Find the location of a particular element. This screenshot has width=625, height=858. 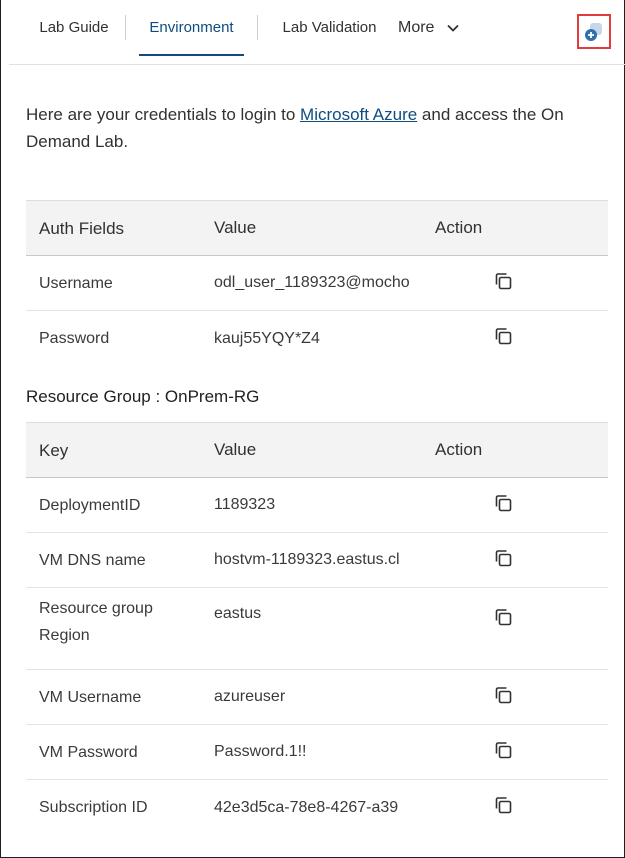

table-row: Username odl_user_1189323@mocho is located at coordinates (317, 283).